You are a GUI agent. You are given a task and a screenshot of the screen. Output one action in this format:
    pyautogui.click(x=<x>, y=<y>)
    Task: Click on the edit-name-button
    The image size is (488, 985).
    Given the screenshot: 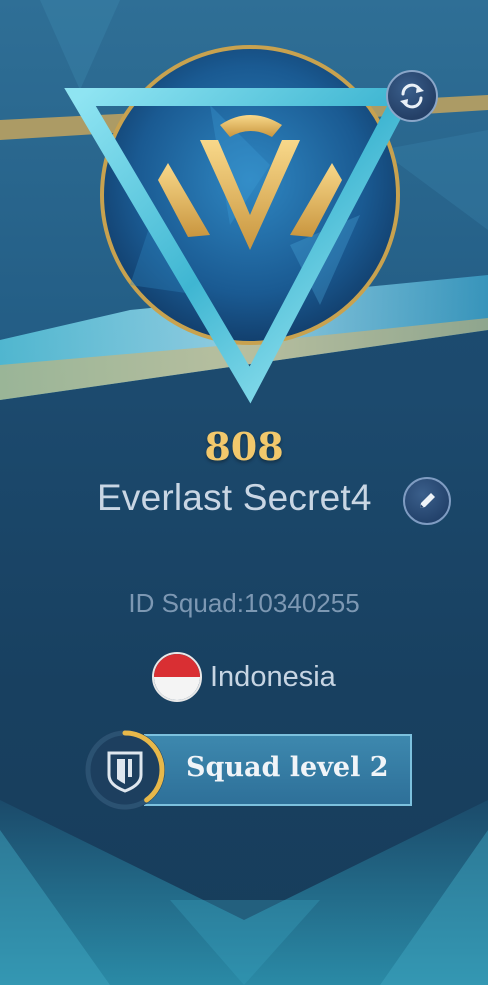 What is the action you would take?
    pyautogui.click(x=427, y=501)
    